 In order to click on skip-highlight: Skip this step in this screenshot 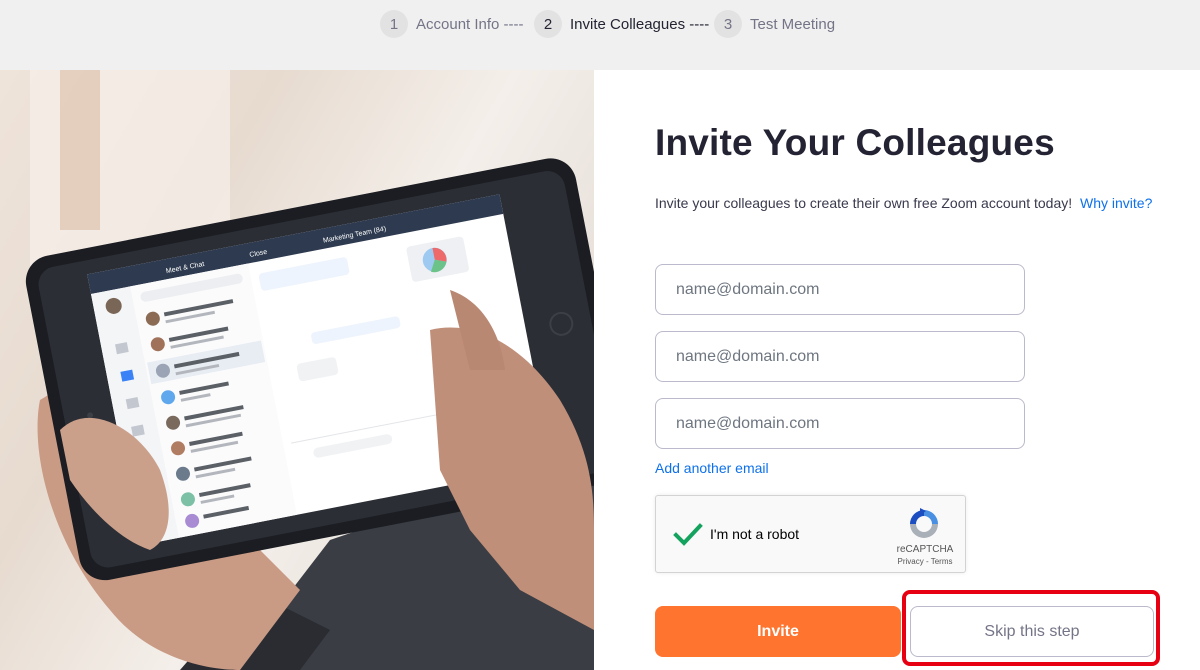, I will do `click(1031, 628)`.